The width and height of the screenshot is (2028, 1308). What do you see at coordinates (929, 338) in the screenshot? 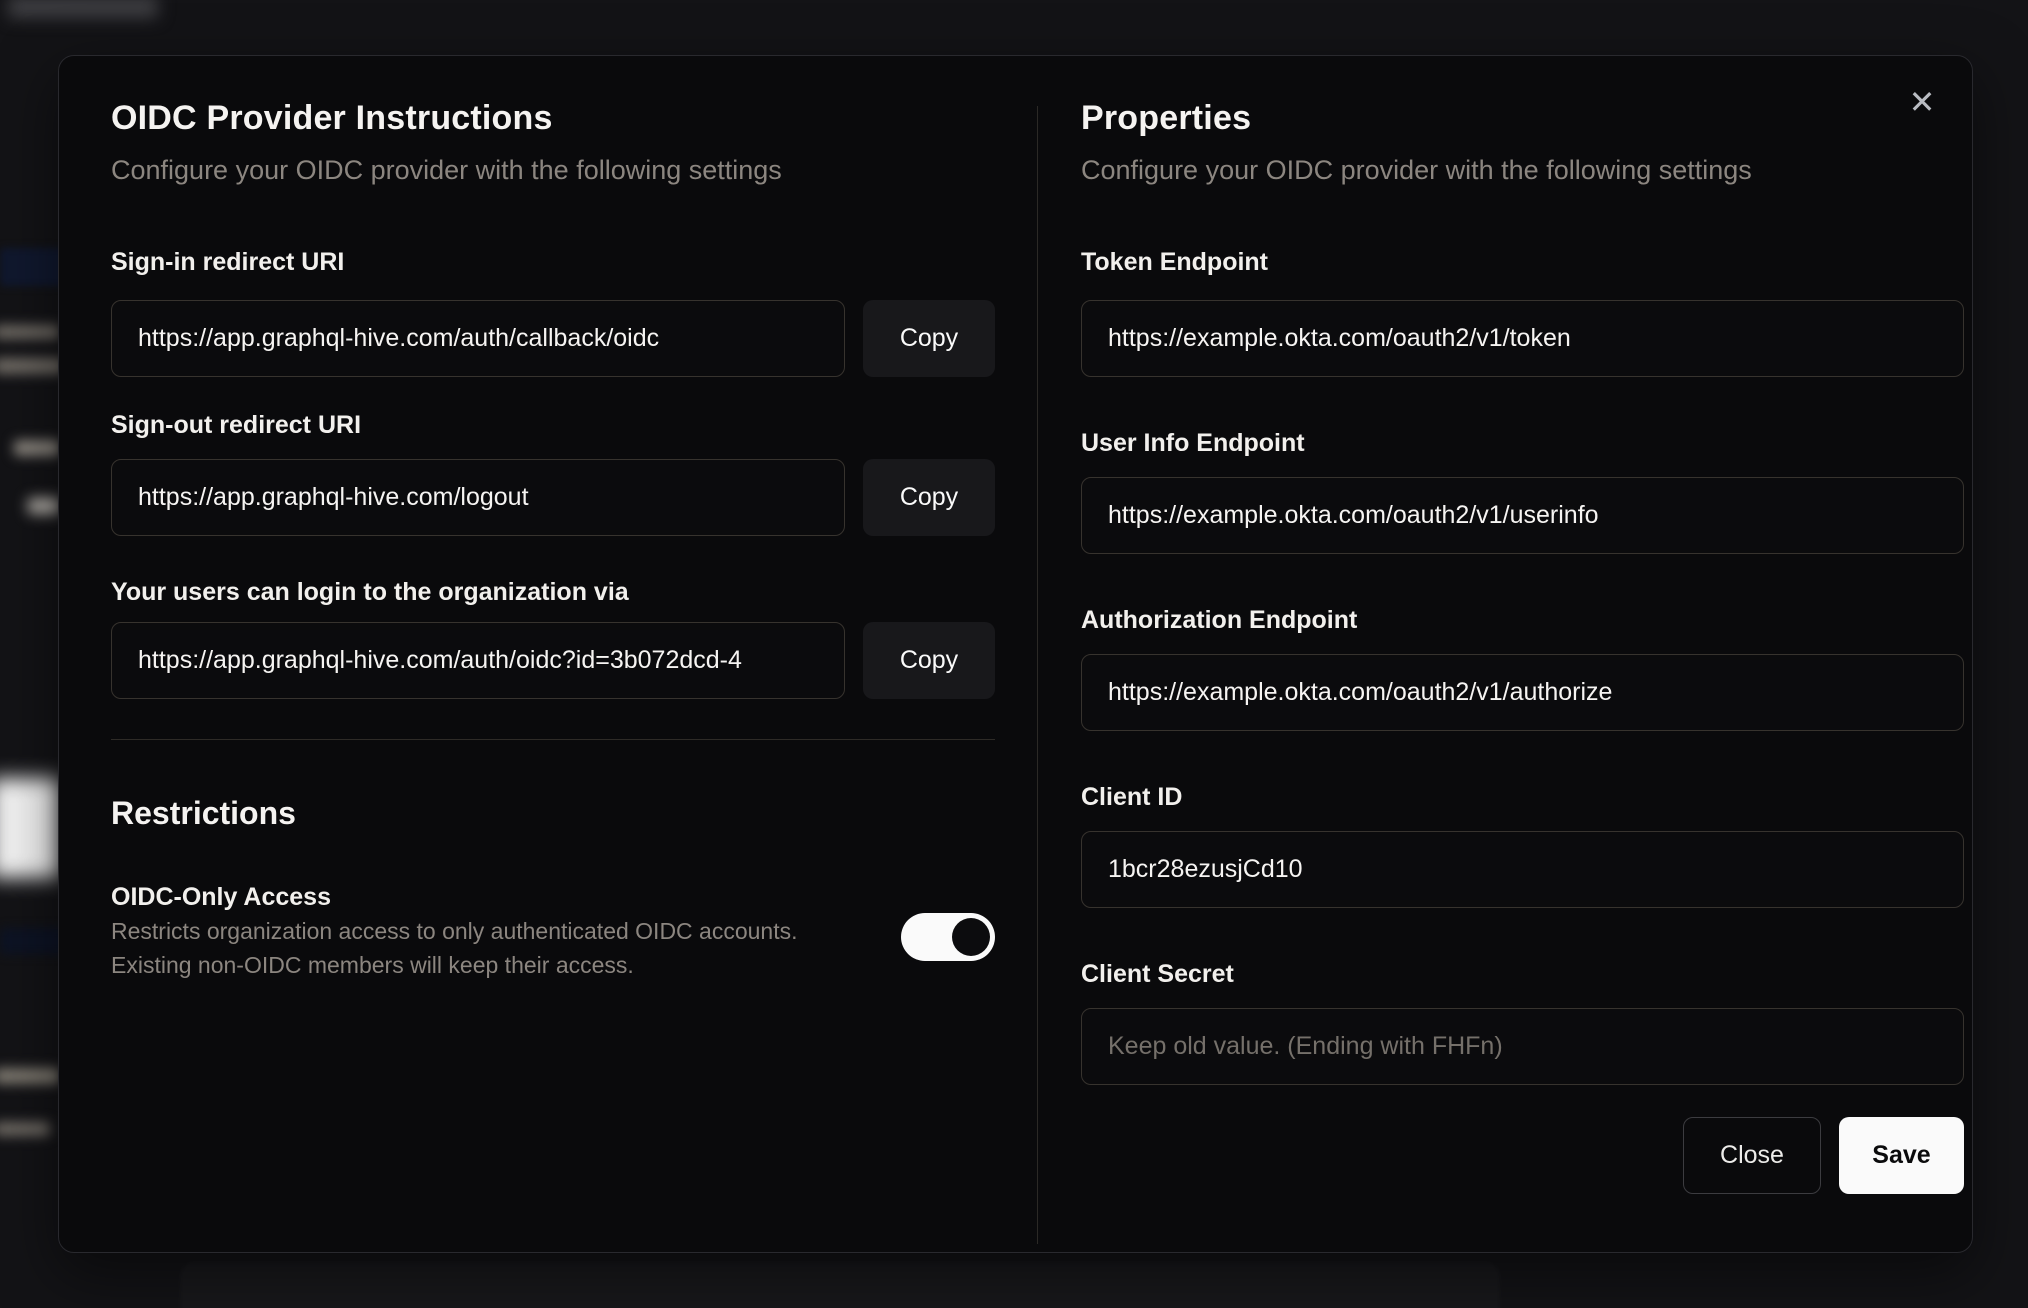
I see `copy-sign-in-uri-button: Copy` at bounding box center [929, 338].